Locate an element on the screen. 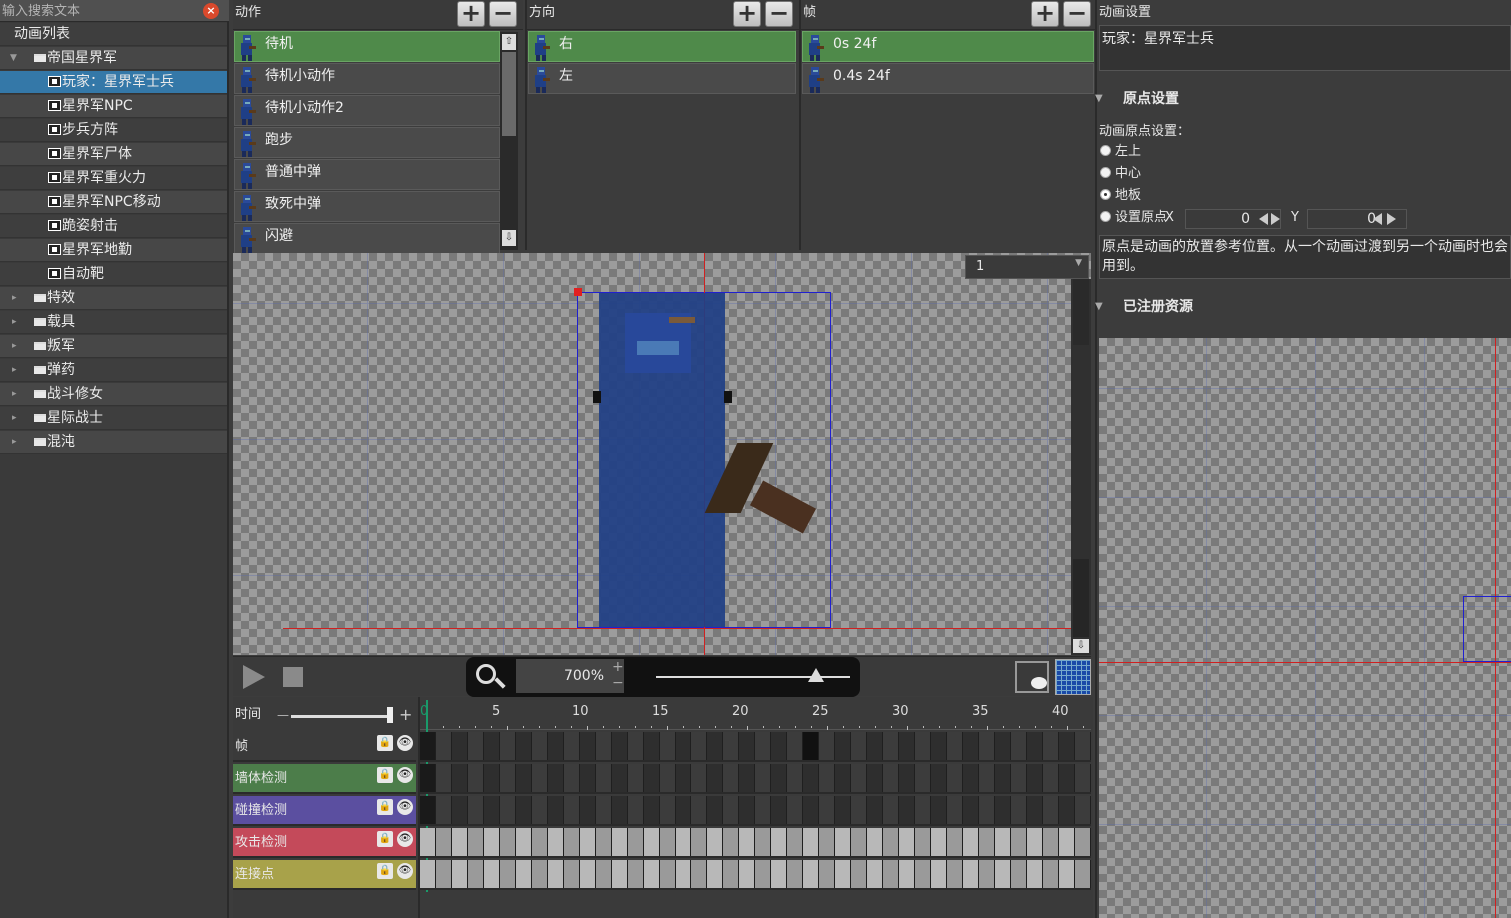 This screenshot has height=918, width=1511. add-frame-button: + is located at coordinates (1045, 14).